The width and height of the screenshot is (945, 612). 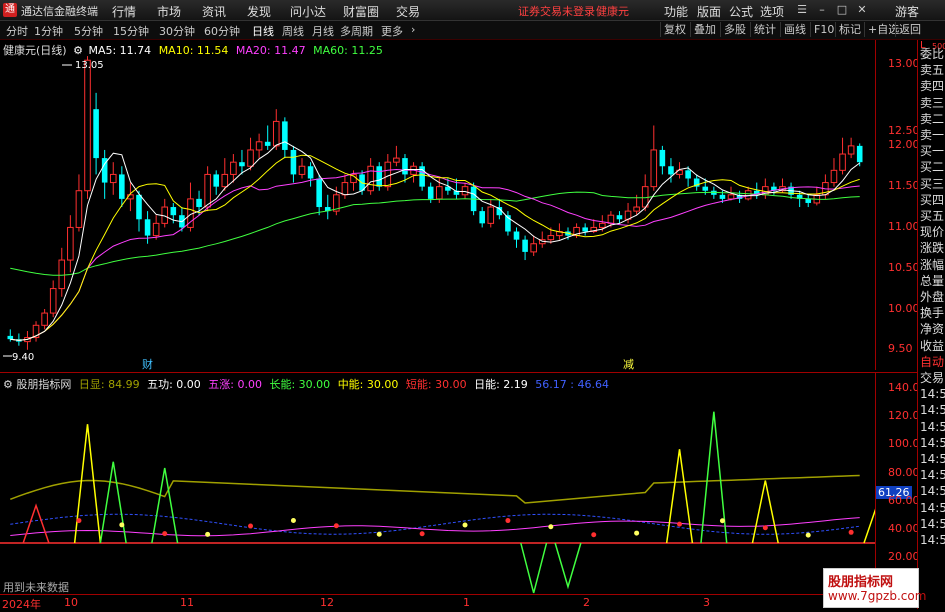 I want to click on menu-faxian: 发现, so click(x=259, y=11).